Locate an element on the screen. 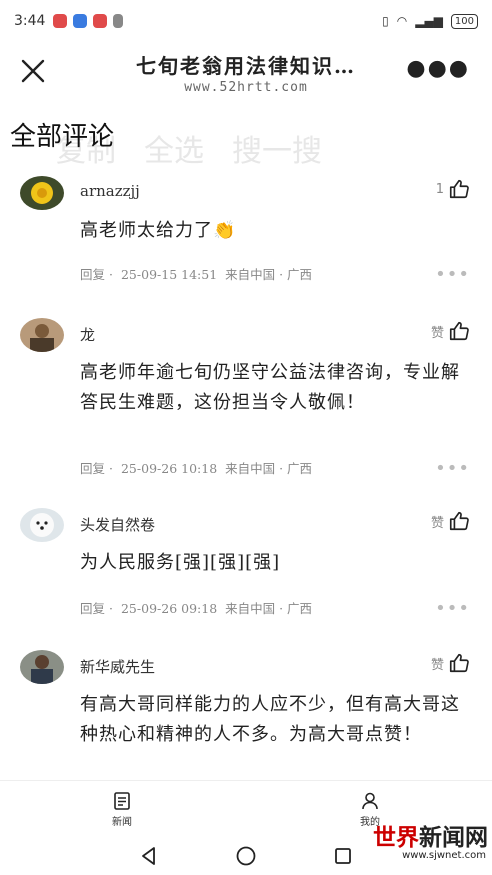 The height and width of the screenshot is (875, 492). vibrate-icon: ▯ is located at coordinates (385, 21).